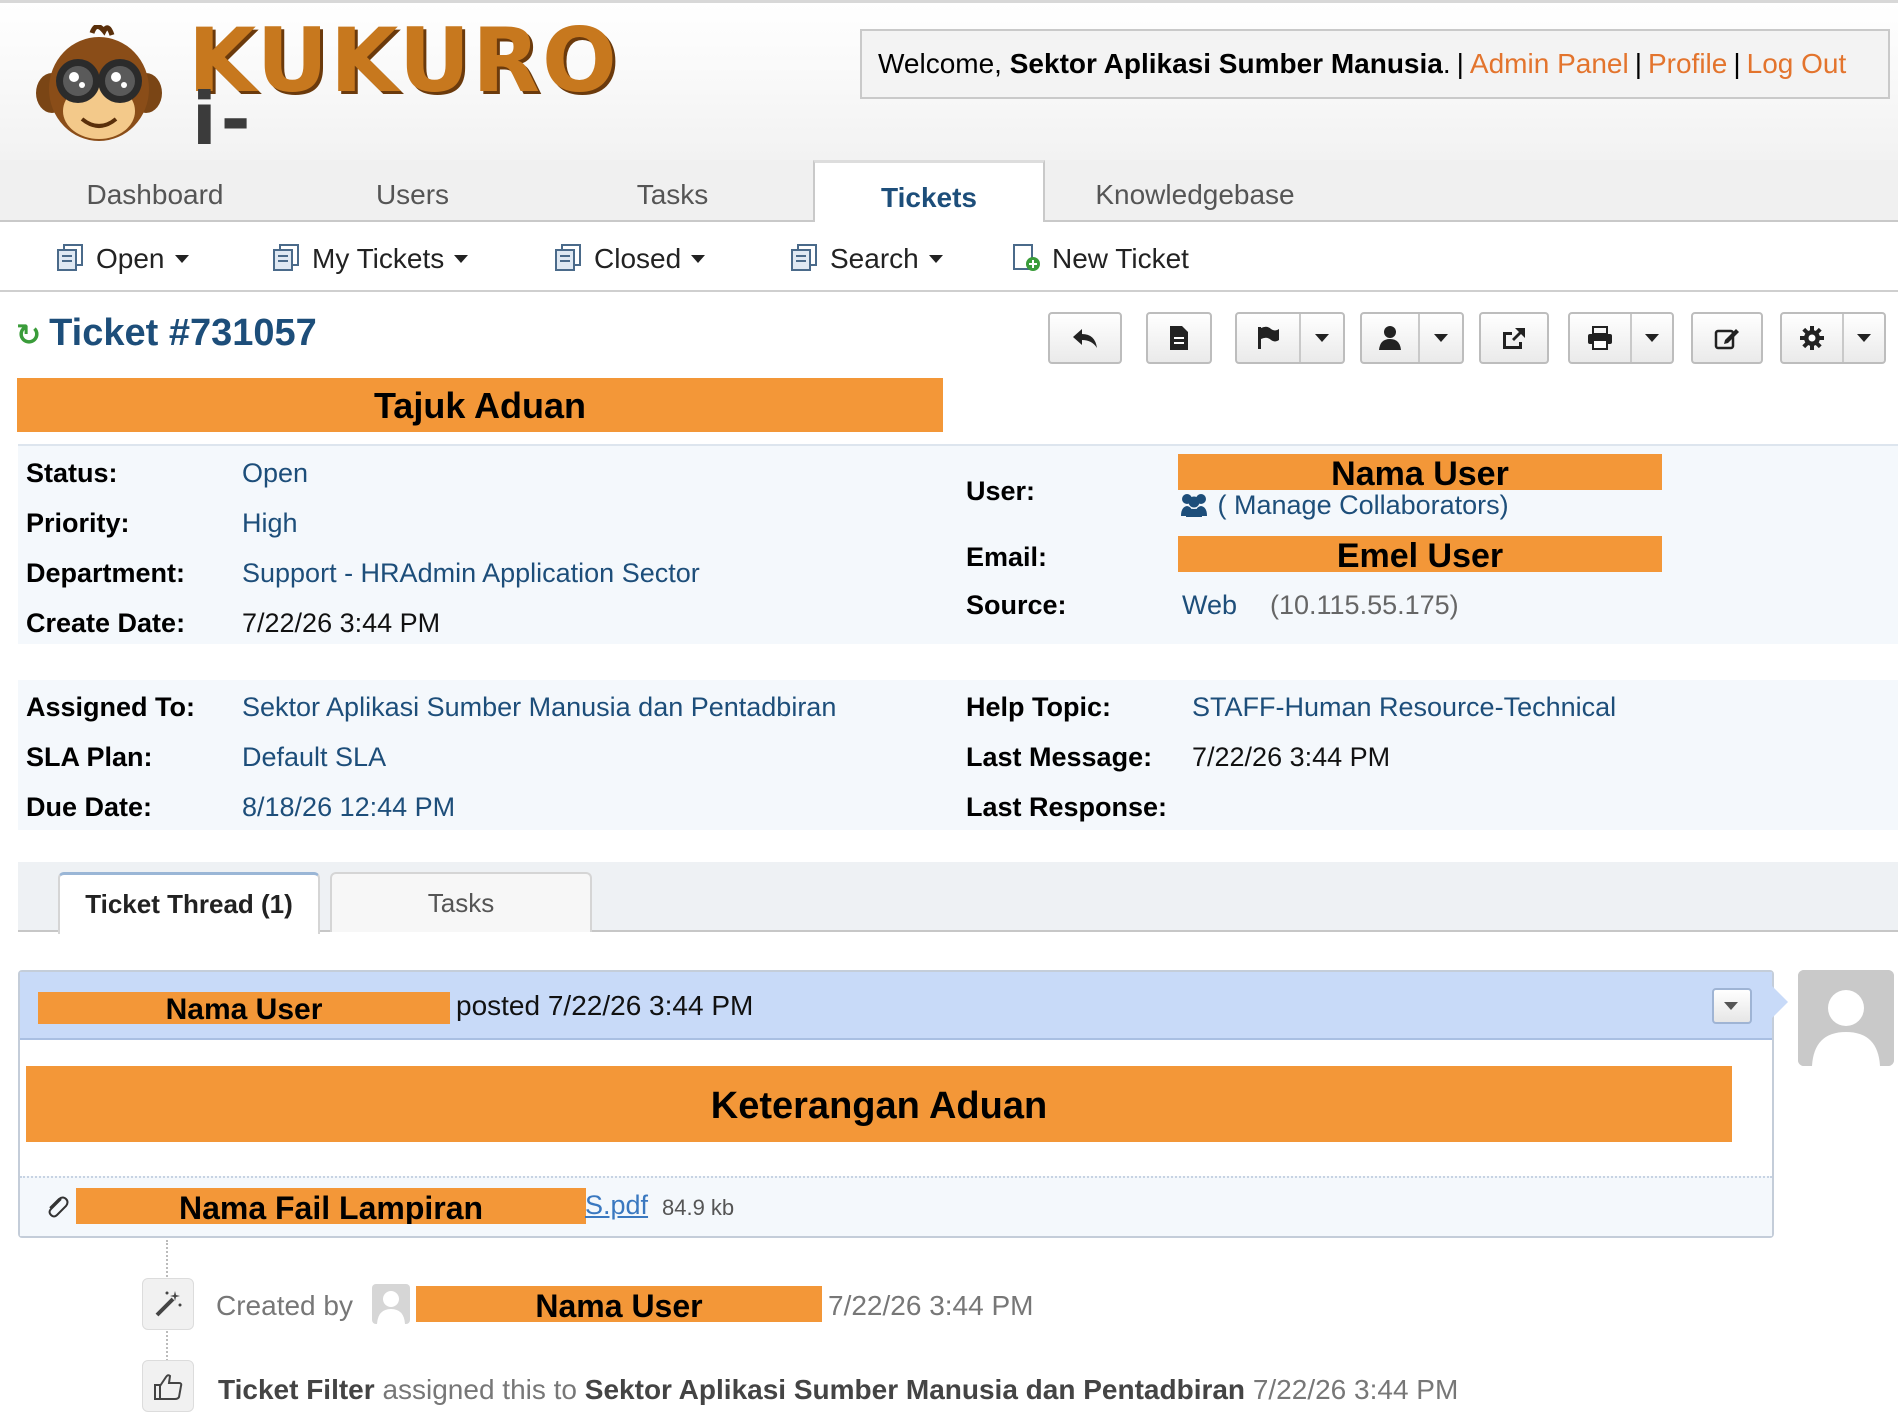 The width and height of the screenshot is (1898, 1412). Describe the element at coordinates (1420, 554) in the screenshot. I see `email-value: Emel User` at that location.